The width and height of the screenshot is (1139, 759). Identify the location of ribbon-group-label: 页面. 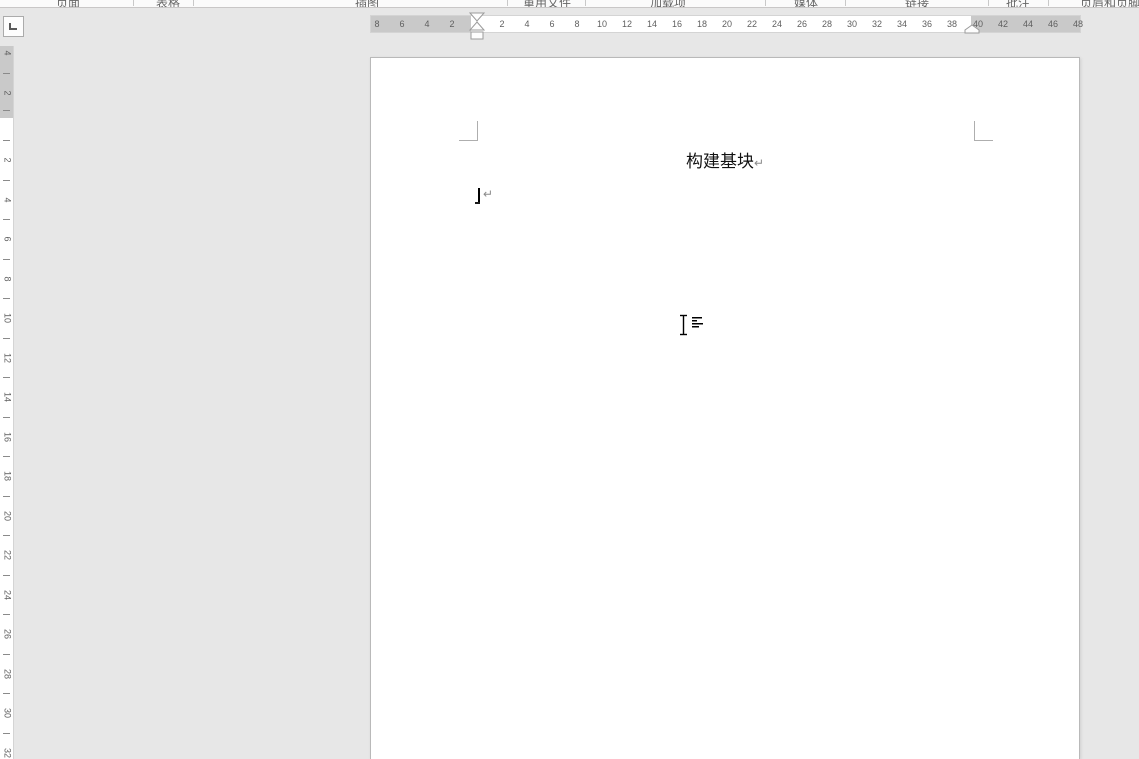
(68, 3).